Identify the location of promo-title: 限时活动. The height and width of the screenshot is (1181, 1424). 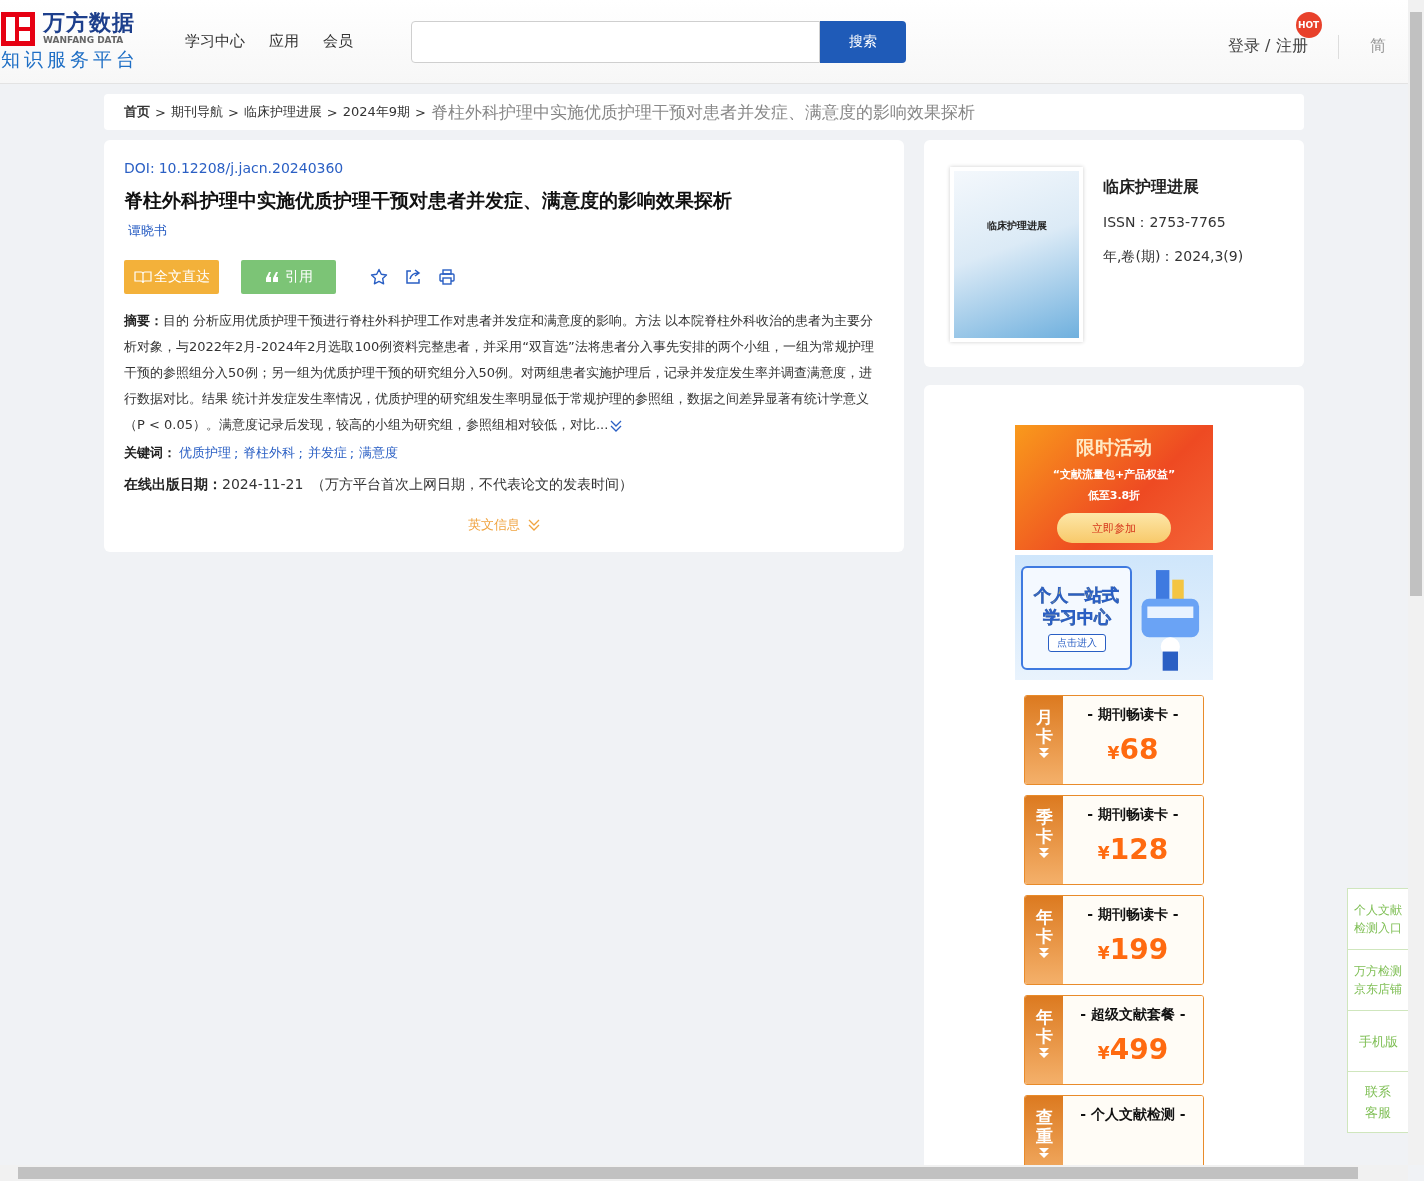
(1114, 447).